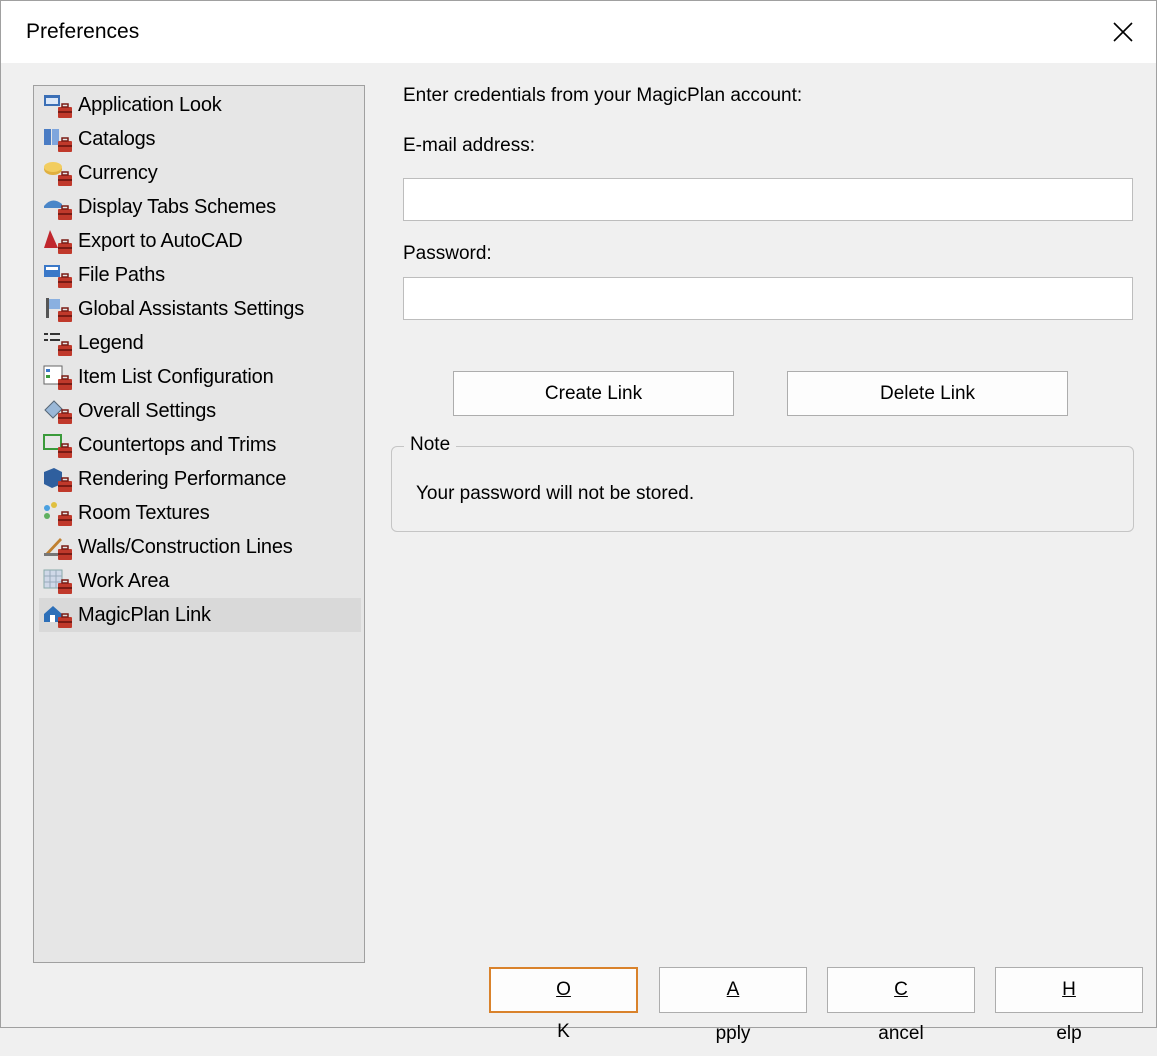  Describe the element at coordinates (555, 493) in the screenshot. I see `note-text: Your password will not be stored.` at that location.